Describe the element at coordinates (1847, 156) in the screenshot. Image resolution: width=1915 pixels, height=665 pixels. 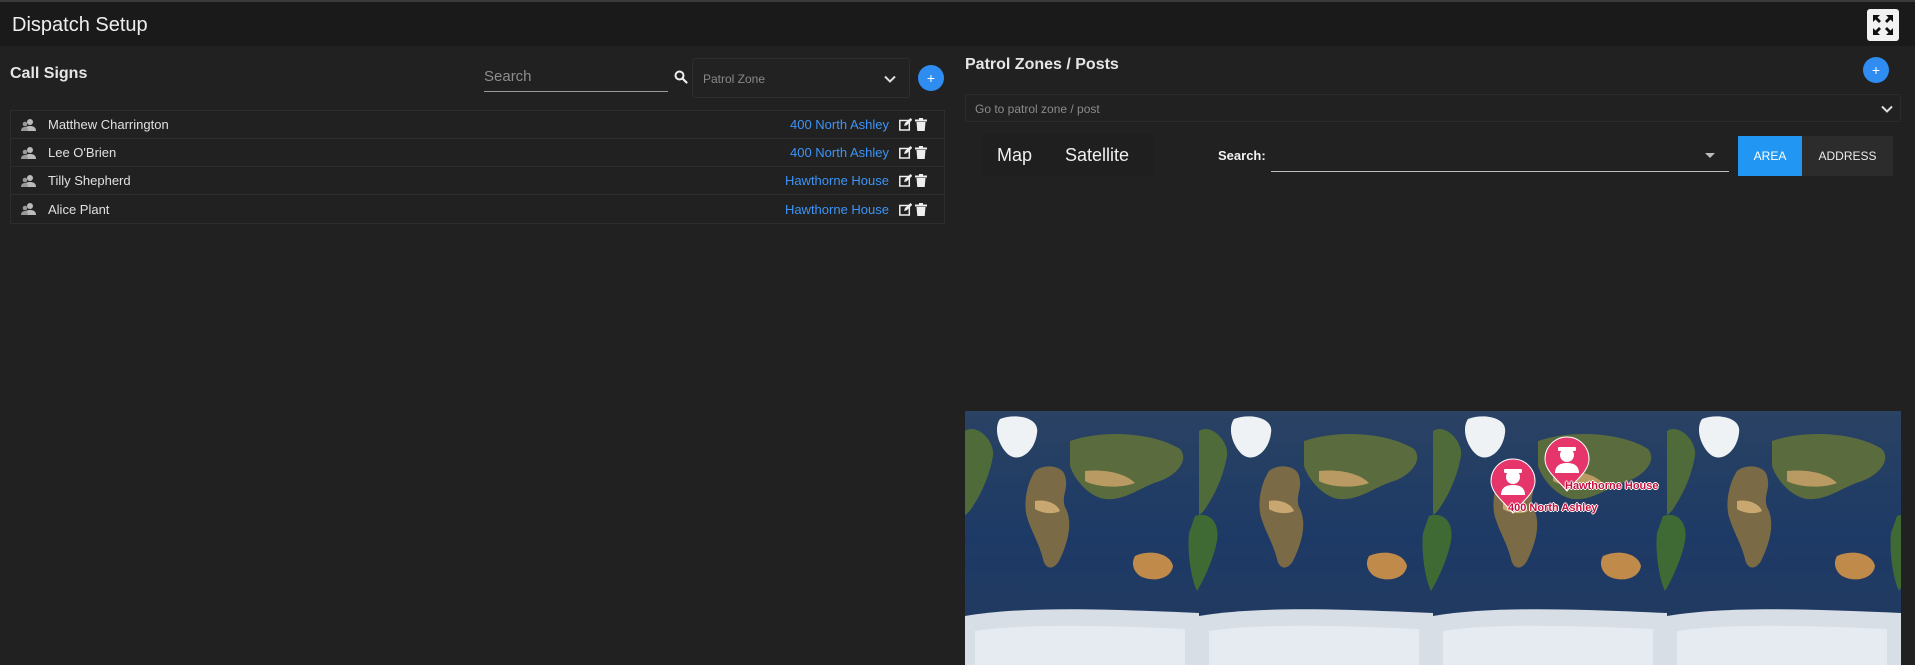
I see `address-button: ADDRESS` at that location.